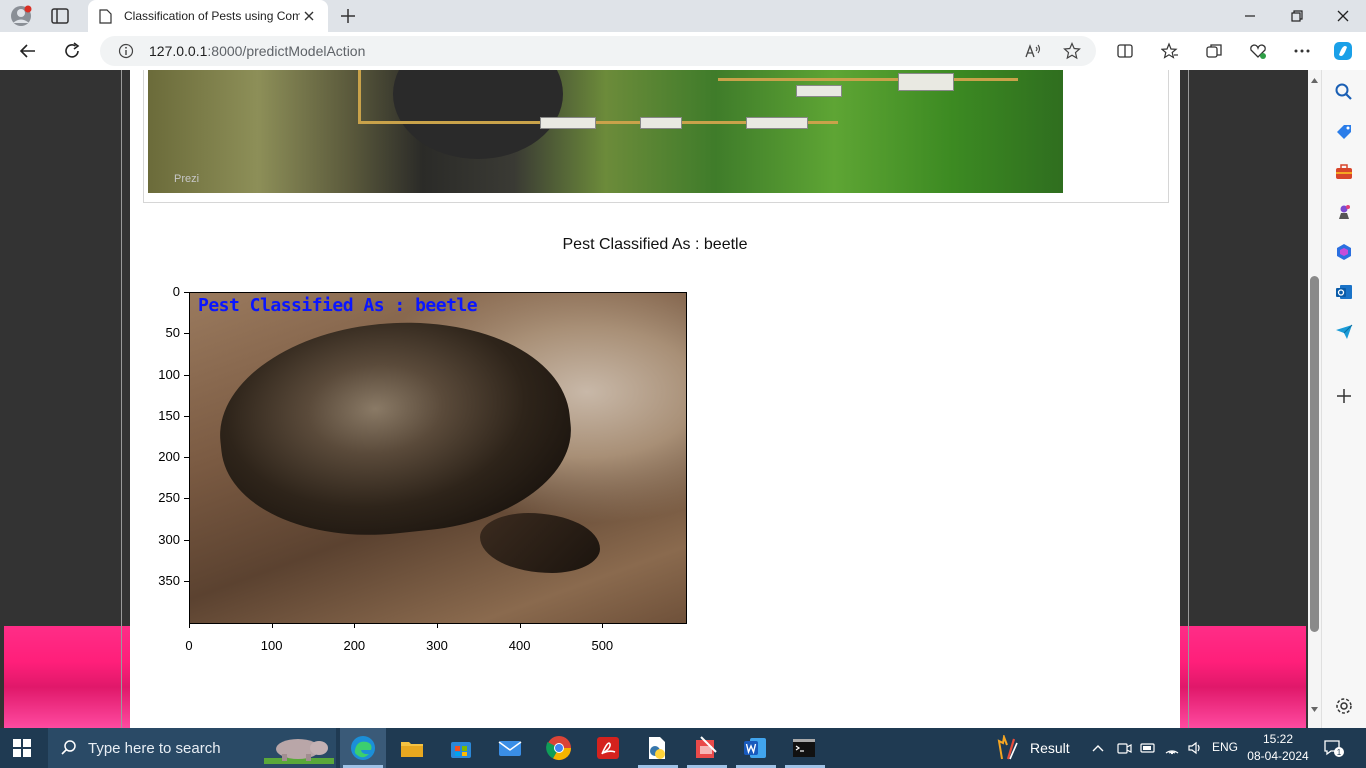 The height and width of the screenshot is (768, 1366). Describe the element at coordinates (348, 16) in the screenshot. I see `new-tab-icon` at that location.